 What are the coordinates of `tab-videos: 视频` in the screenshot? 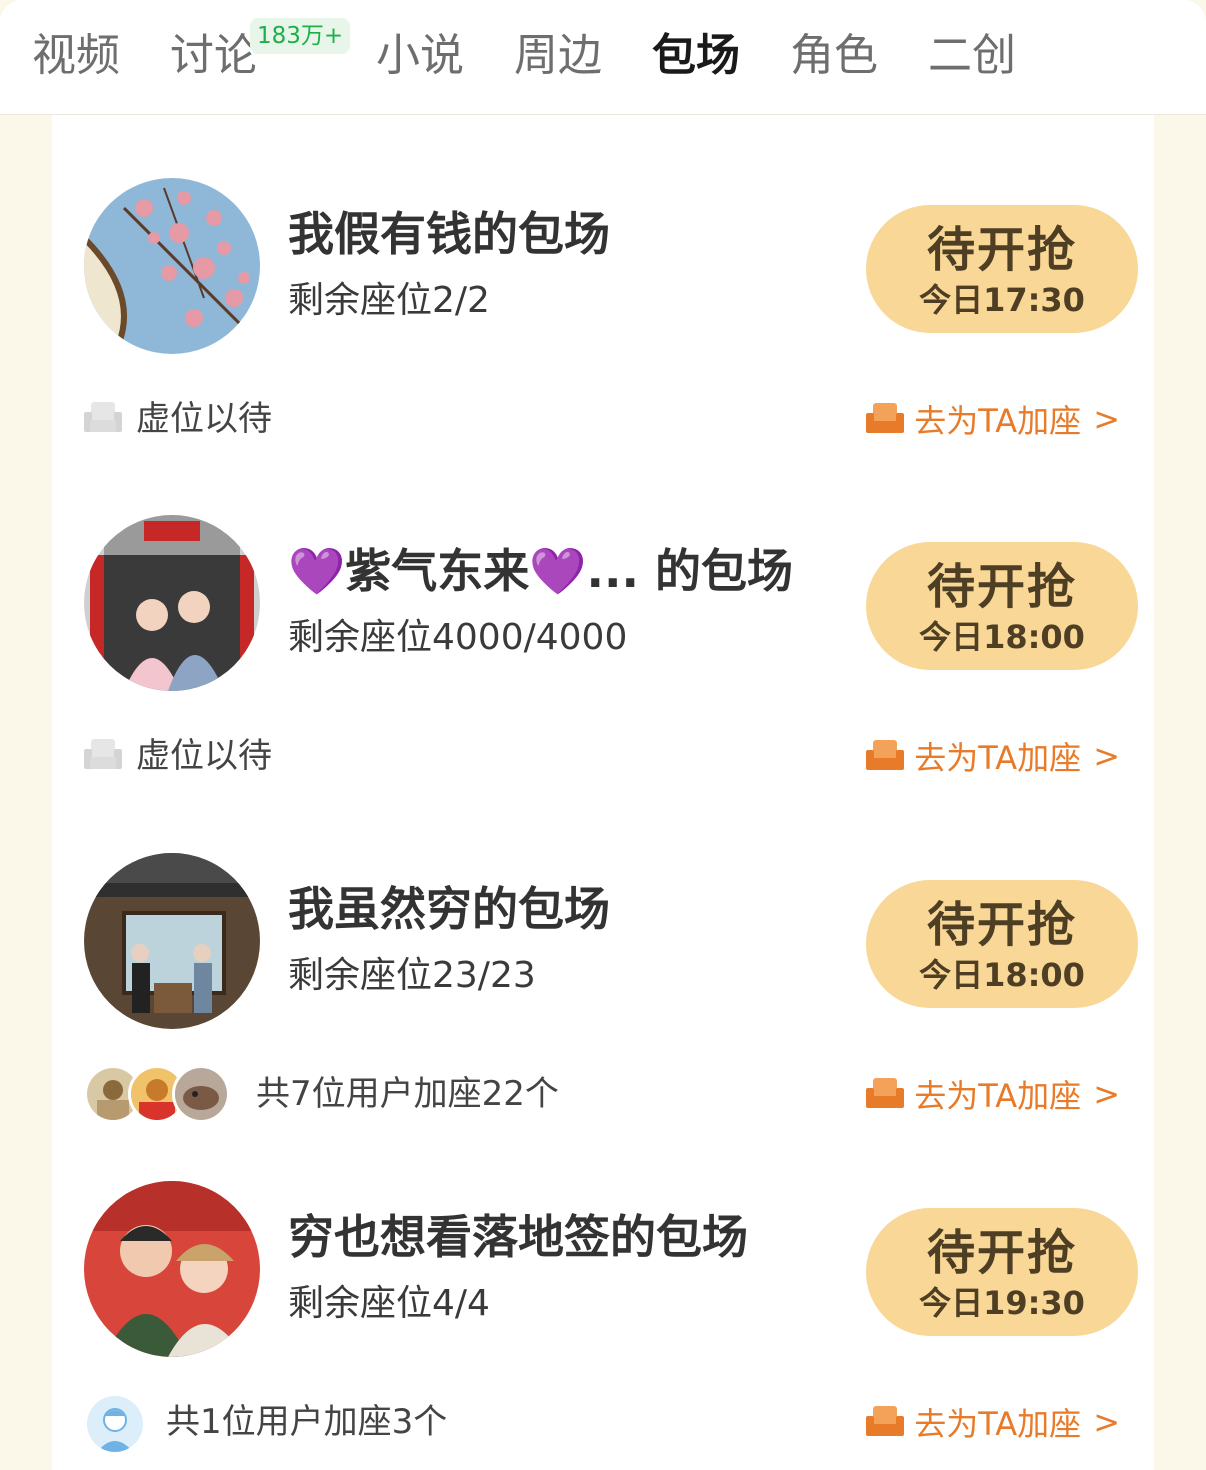 It's located at (76, 56).